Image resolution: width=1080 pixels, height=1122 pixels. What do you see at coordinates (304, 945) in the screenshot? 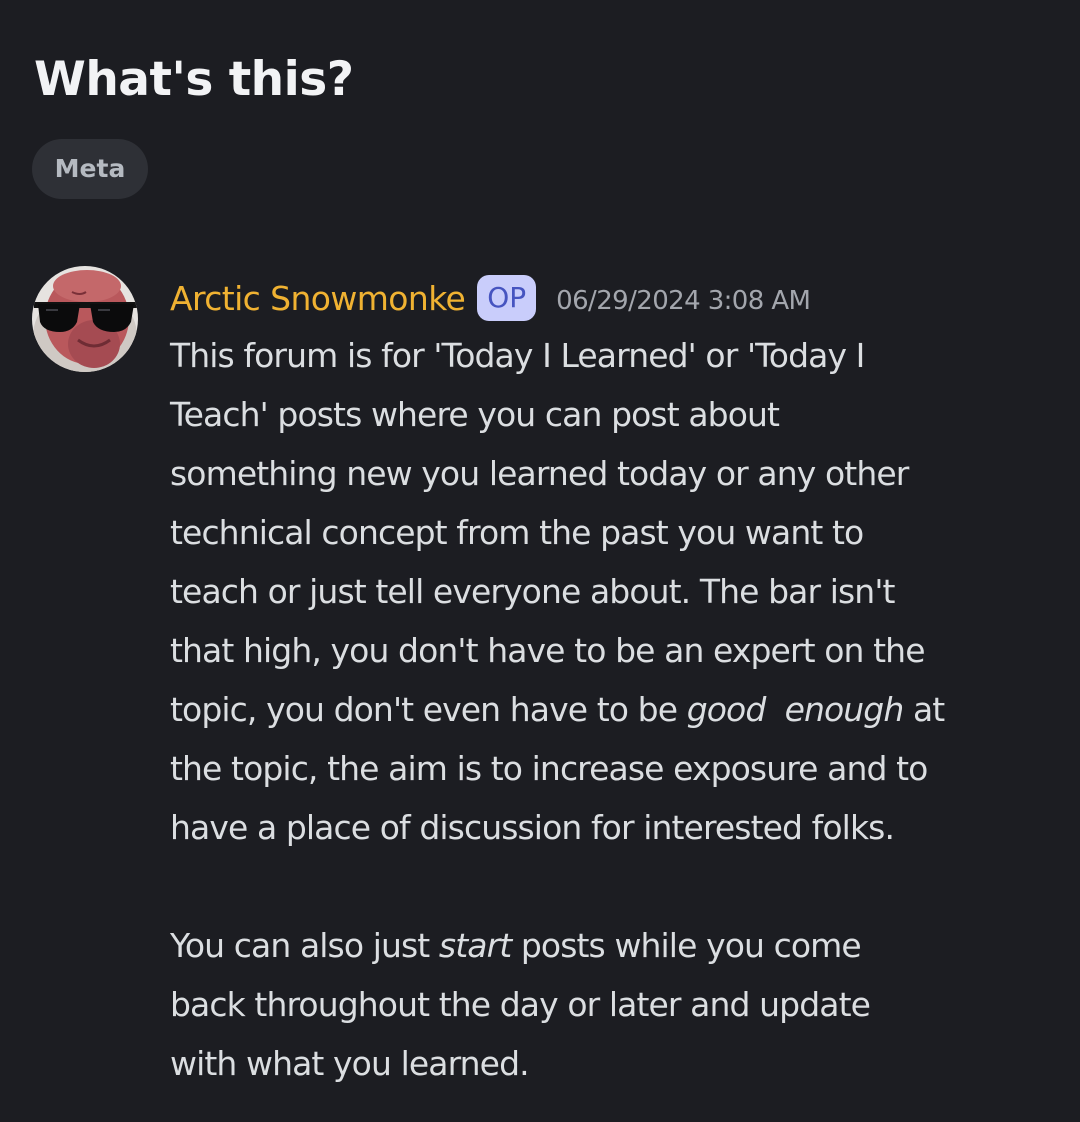
I see `message-text: You can also just` at bounding box center [304, 945].